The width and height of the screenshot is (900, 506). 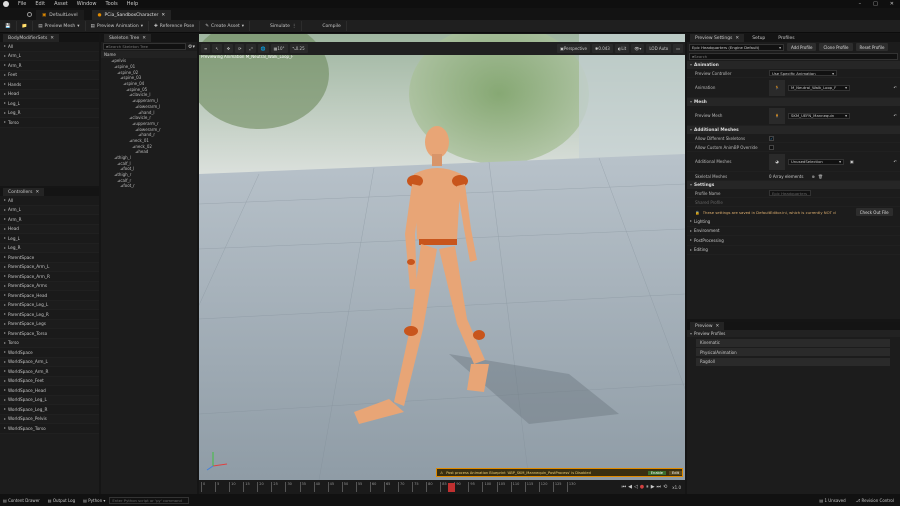 What do you see at coordinates (665, 487) in the screenshot?
I see `loop-icon: ⟲` at bounding box center [665, 487].